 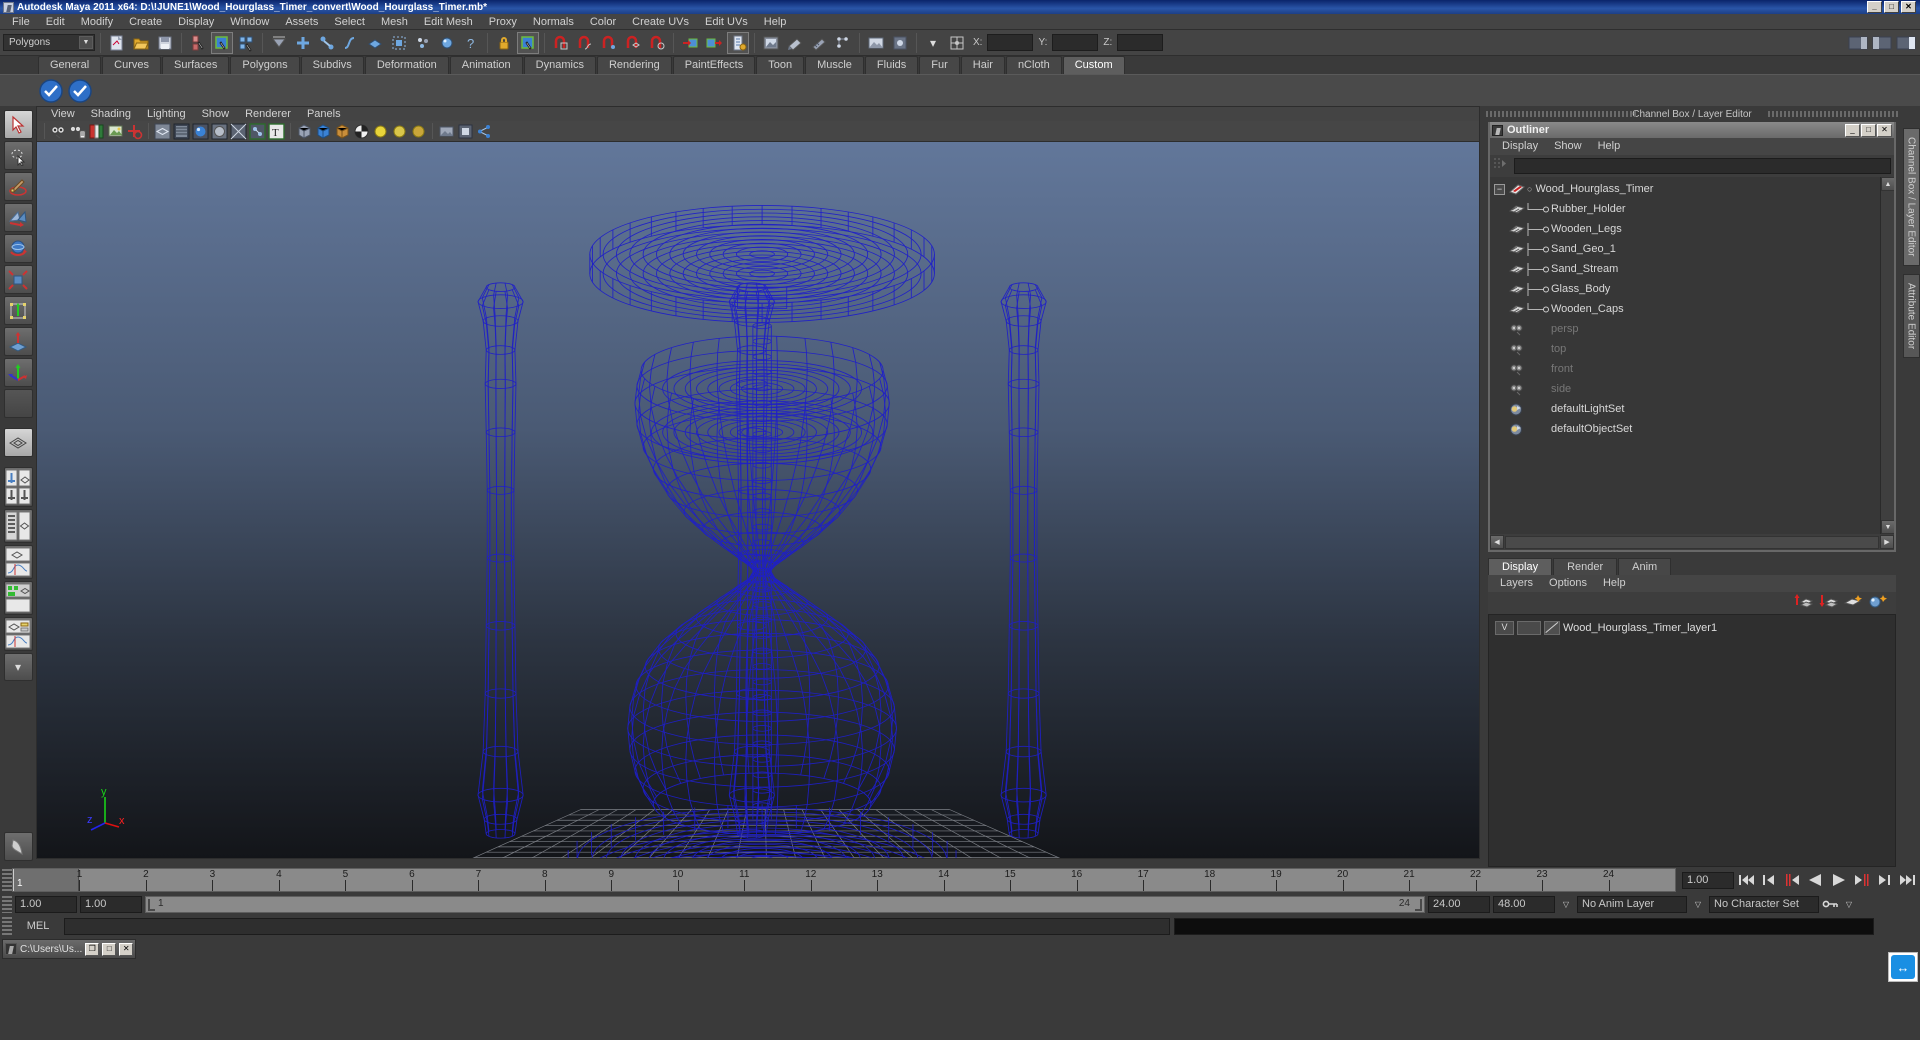 What do you see at coordinates (1803, 603) in the screenshot?
I see `move-layer-up-icon` at bounding box center [1803, 603].